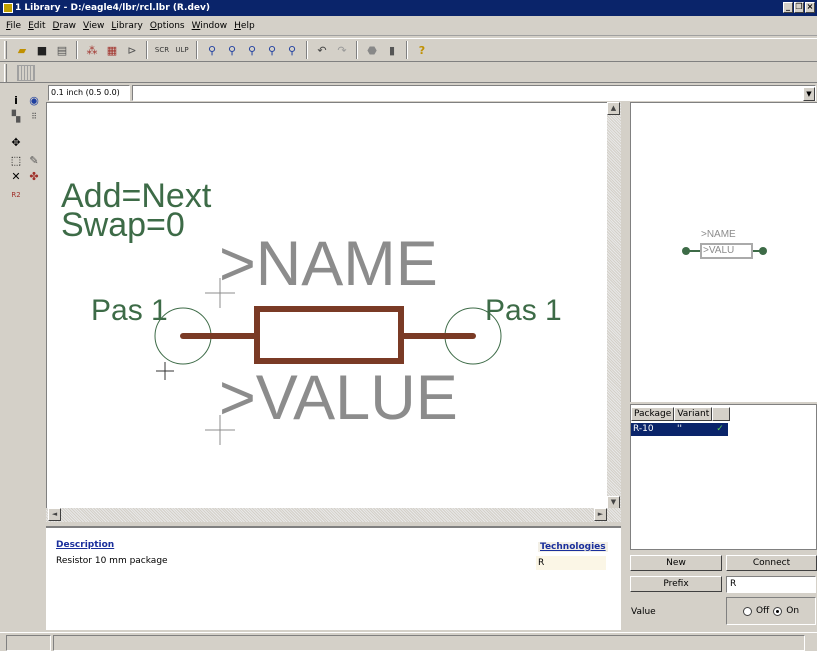 The width and height of the screenshot is (817, 651). Describe the element at coordinates (322, 50) in the screenshot. I see `undo-icon: ↶` at that location.